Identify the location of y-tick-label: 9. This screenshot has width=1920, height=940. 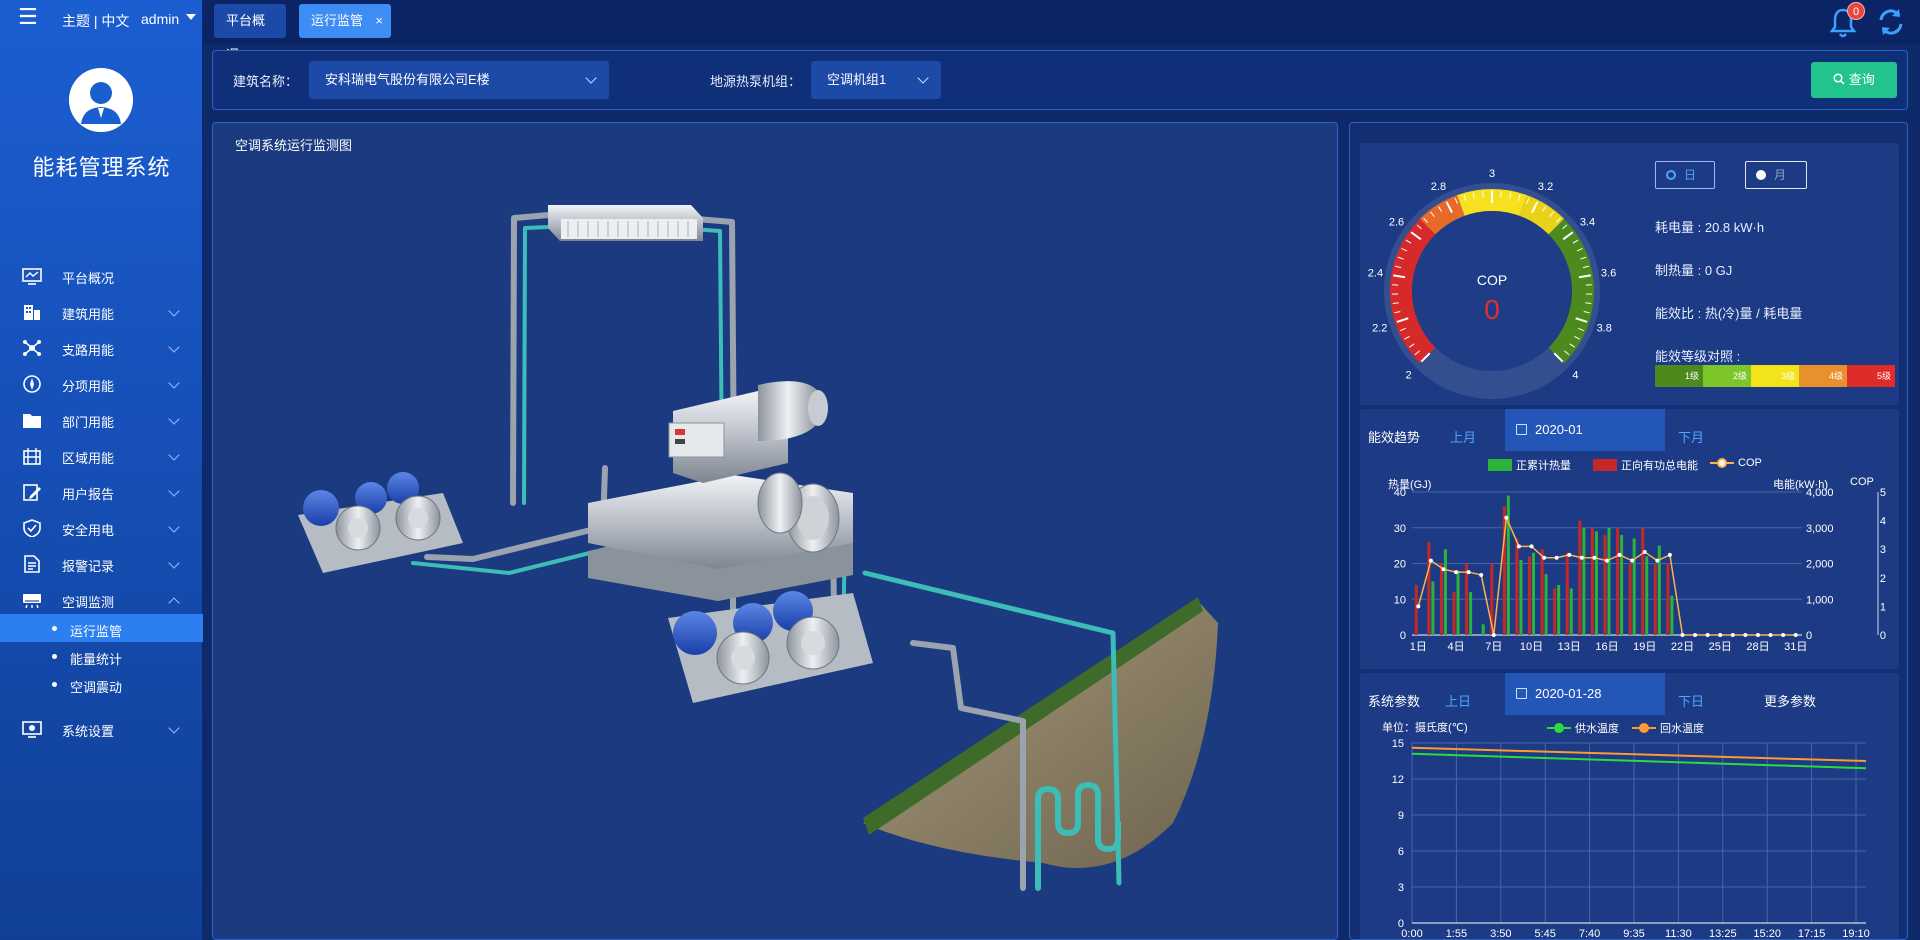
(1401, 816).